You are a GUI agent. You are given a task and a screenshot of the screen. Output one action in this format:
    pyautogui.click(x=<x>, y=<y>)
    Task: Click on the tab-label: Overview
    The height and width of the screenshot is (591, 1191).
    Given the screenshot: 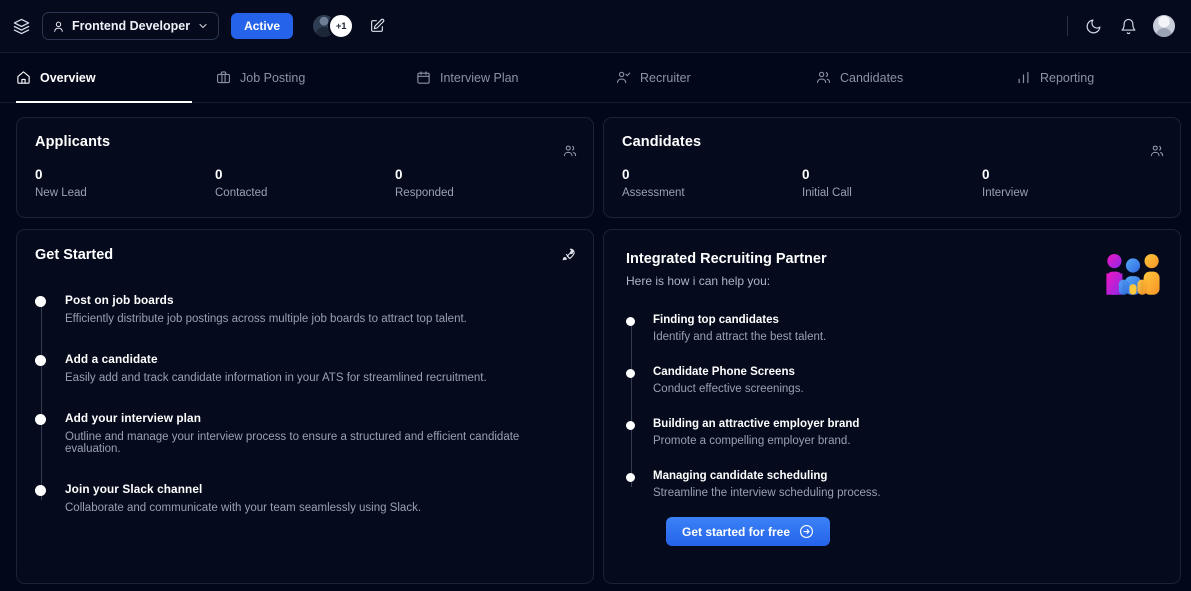 What is the action you would take?
    pyautogui.click(x=68, y=77)
    